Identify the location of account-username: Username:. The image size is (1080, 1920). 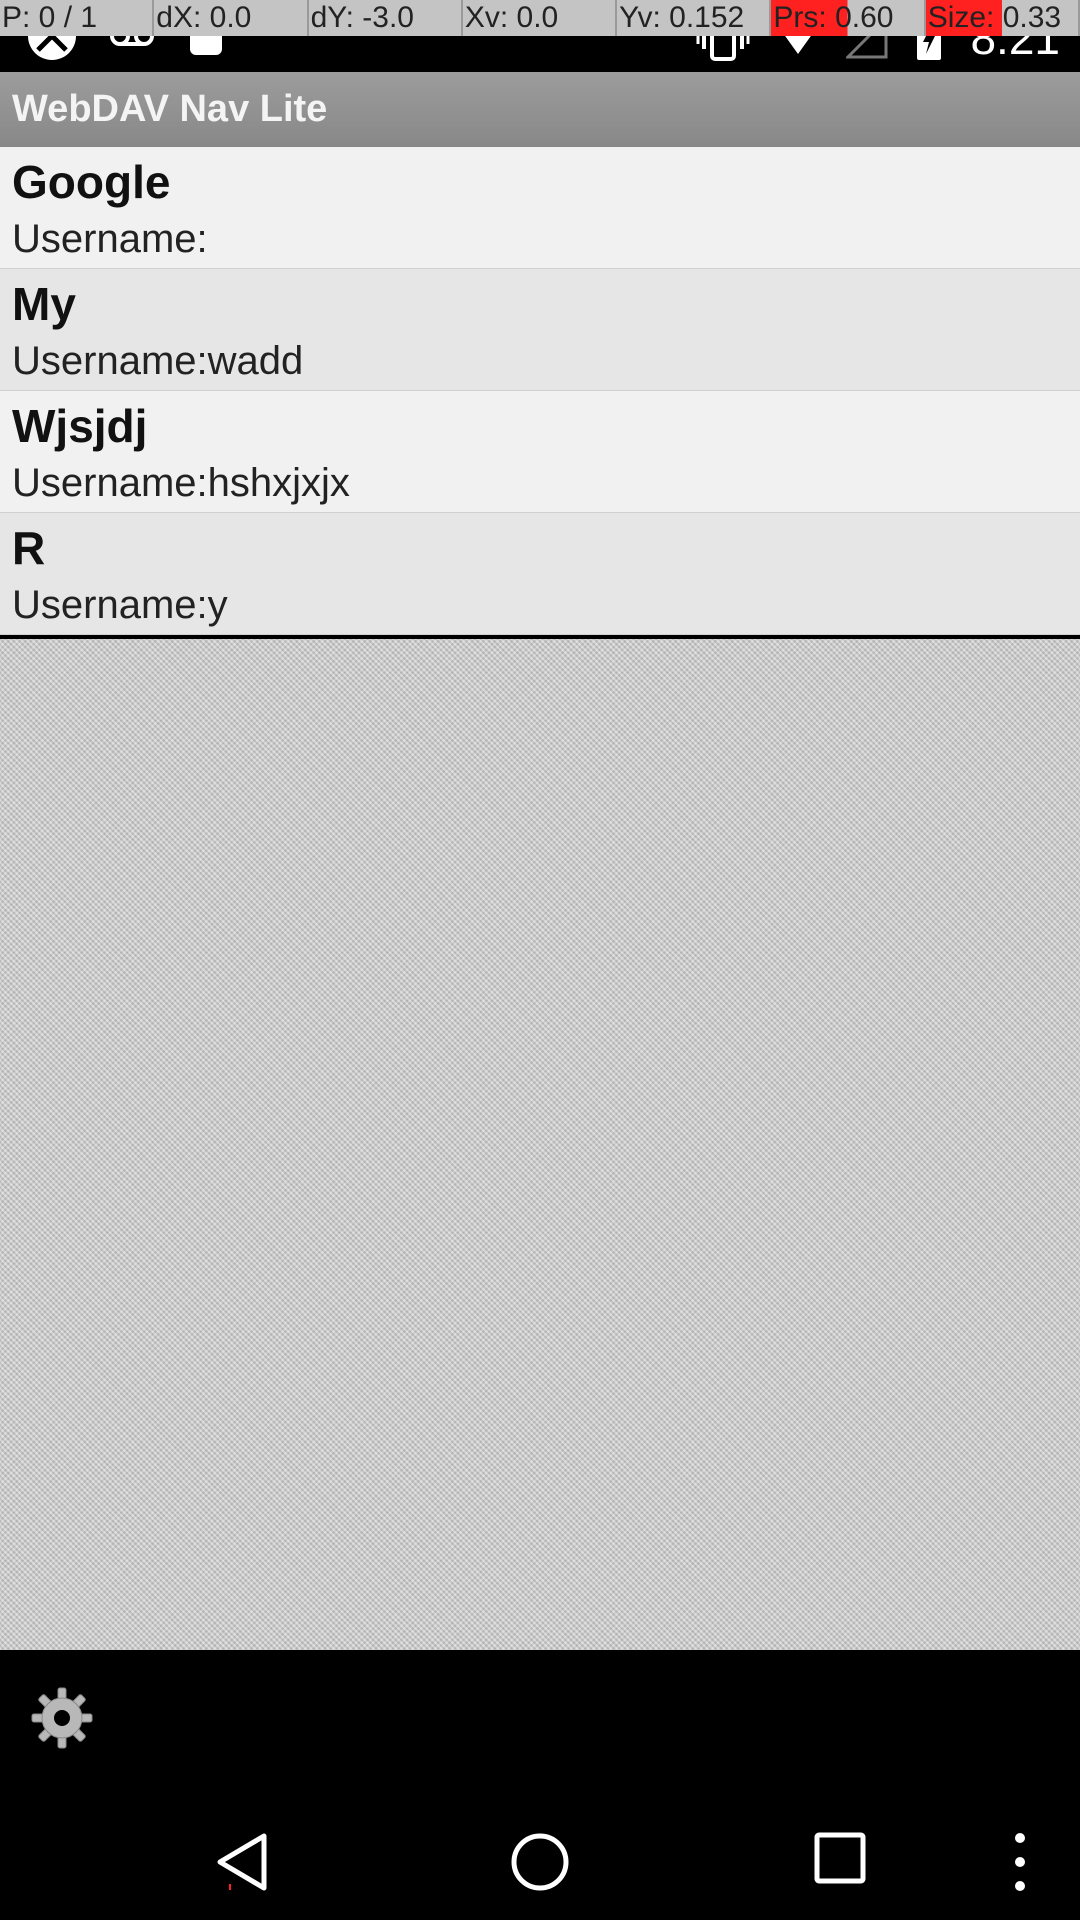
(110, 239).